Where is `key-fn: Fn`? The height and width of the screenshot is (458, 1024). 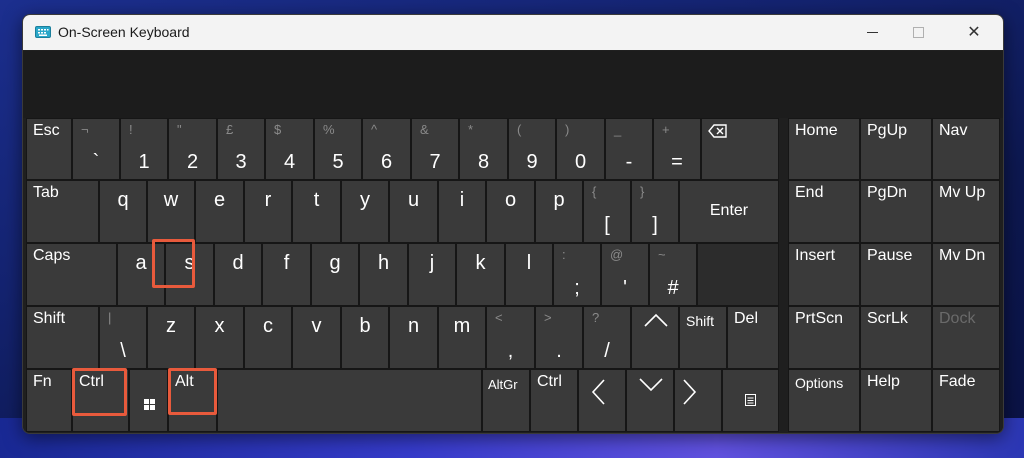
key-fn: Fn is located at coordinates (49, 400).